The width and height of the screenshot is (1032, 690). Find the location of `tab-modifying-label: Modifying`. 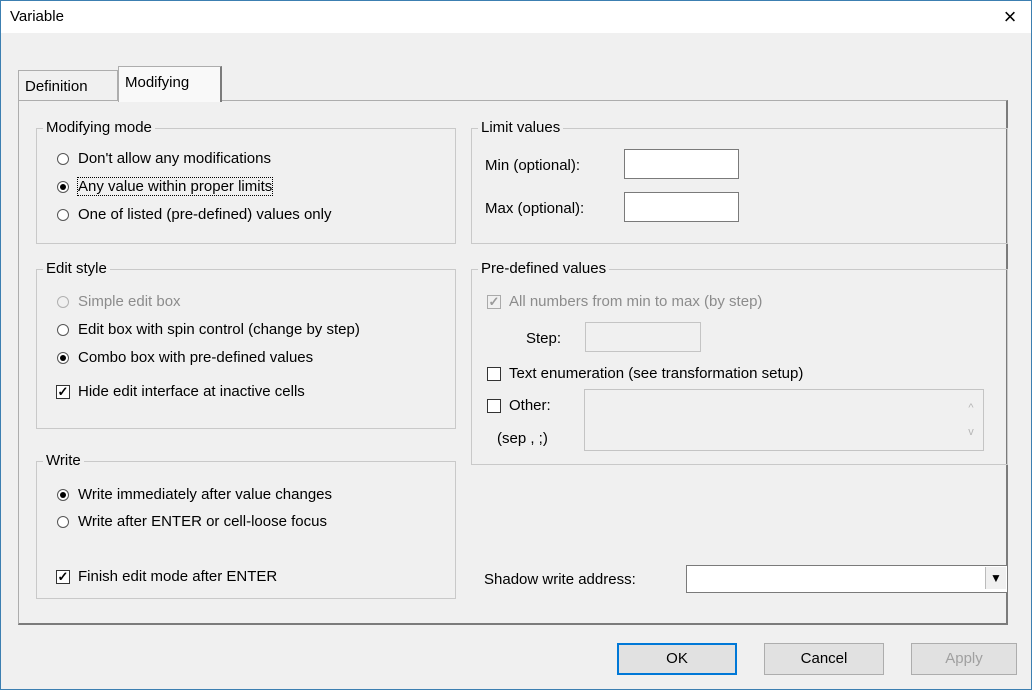

tab-modifying-label: Modifying is located at coordinates (157, 82).